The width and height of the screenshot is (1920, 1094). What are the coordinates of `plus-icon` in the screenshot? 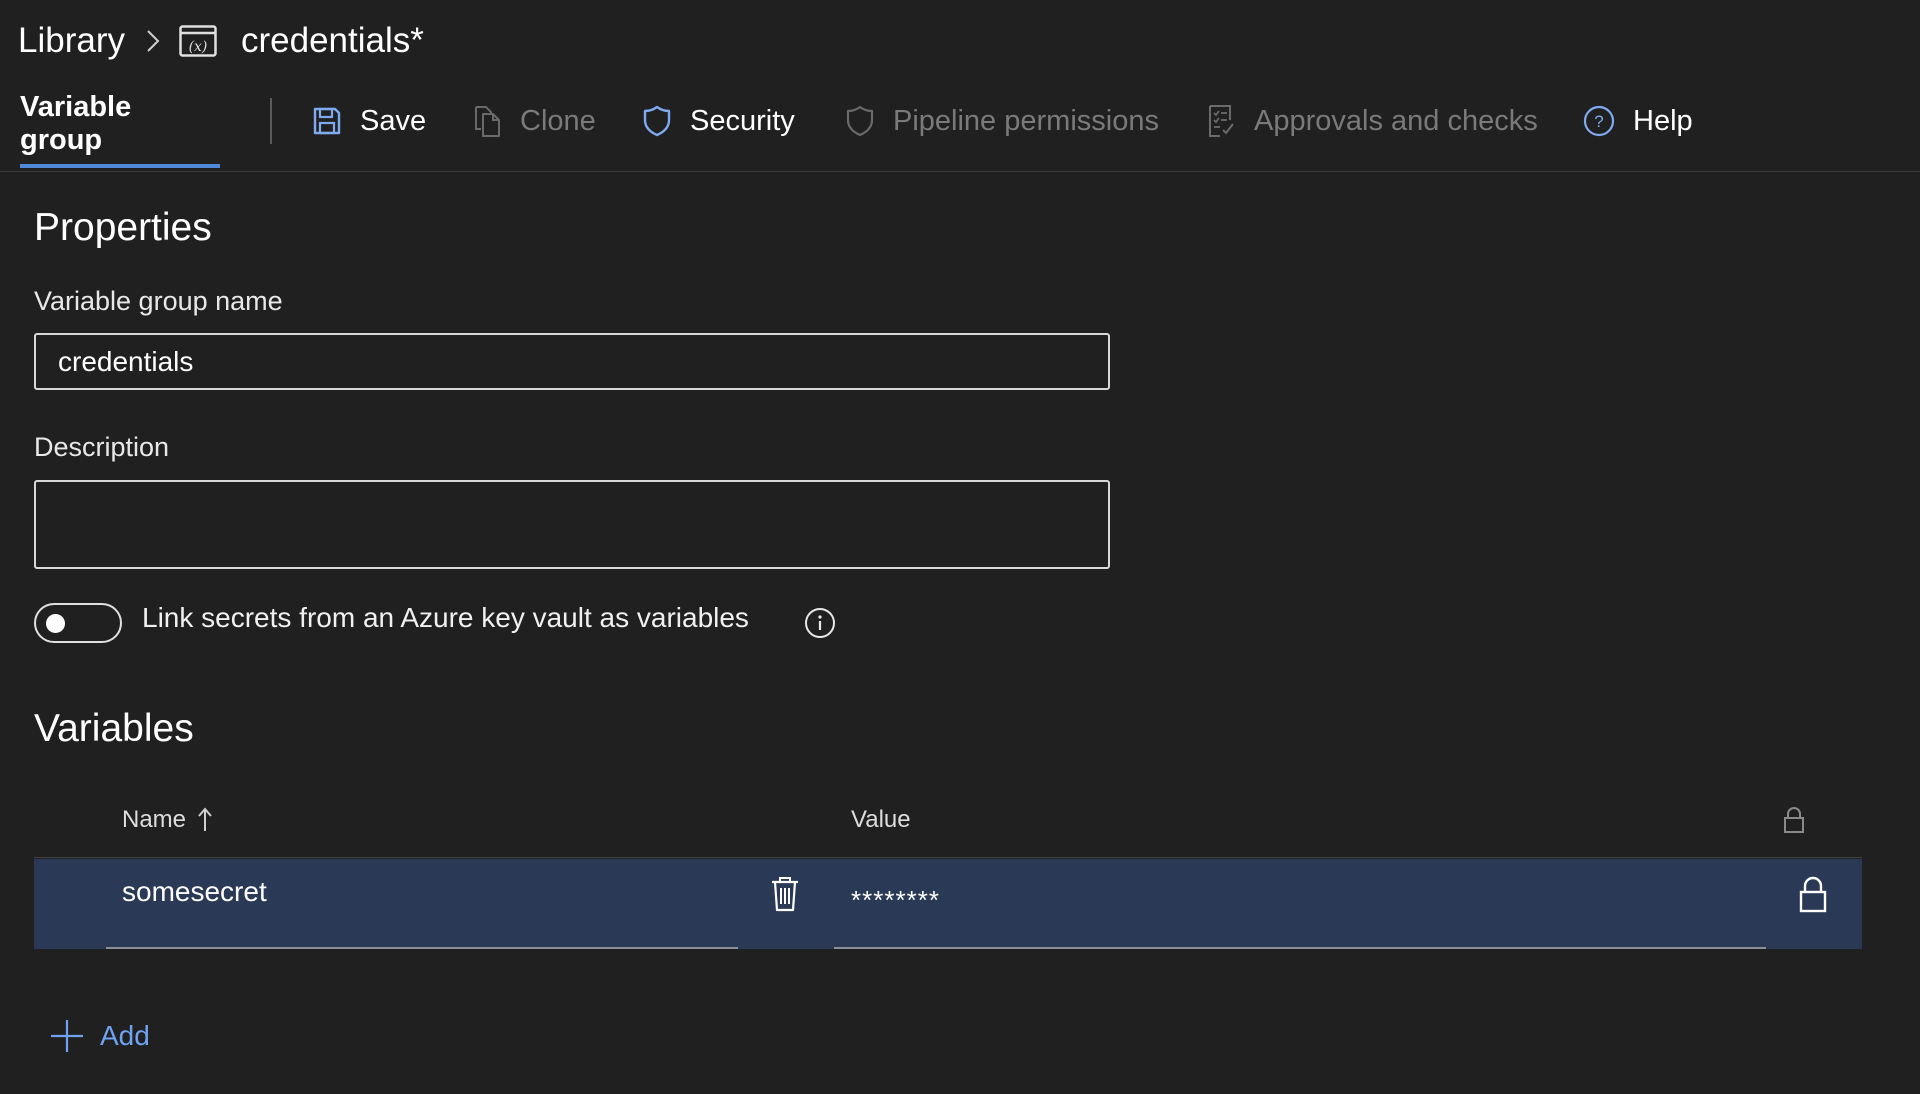 It's located at (67, 1036).